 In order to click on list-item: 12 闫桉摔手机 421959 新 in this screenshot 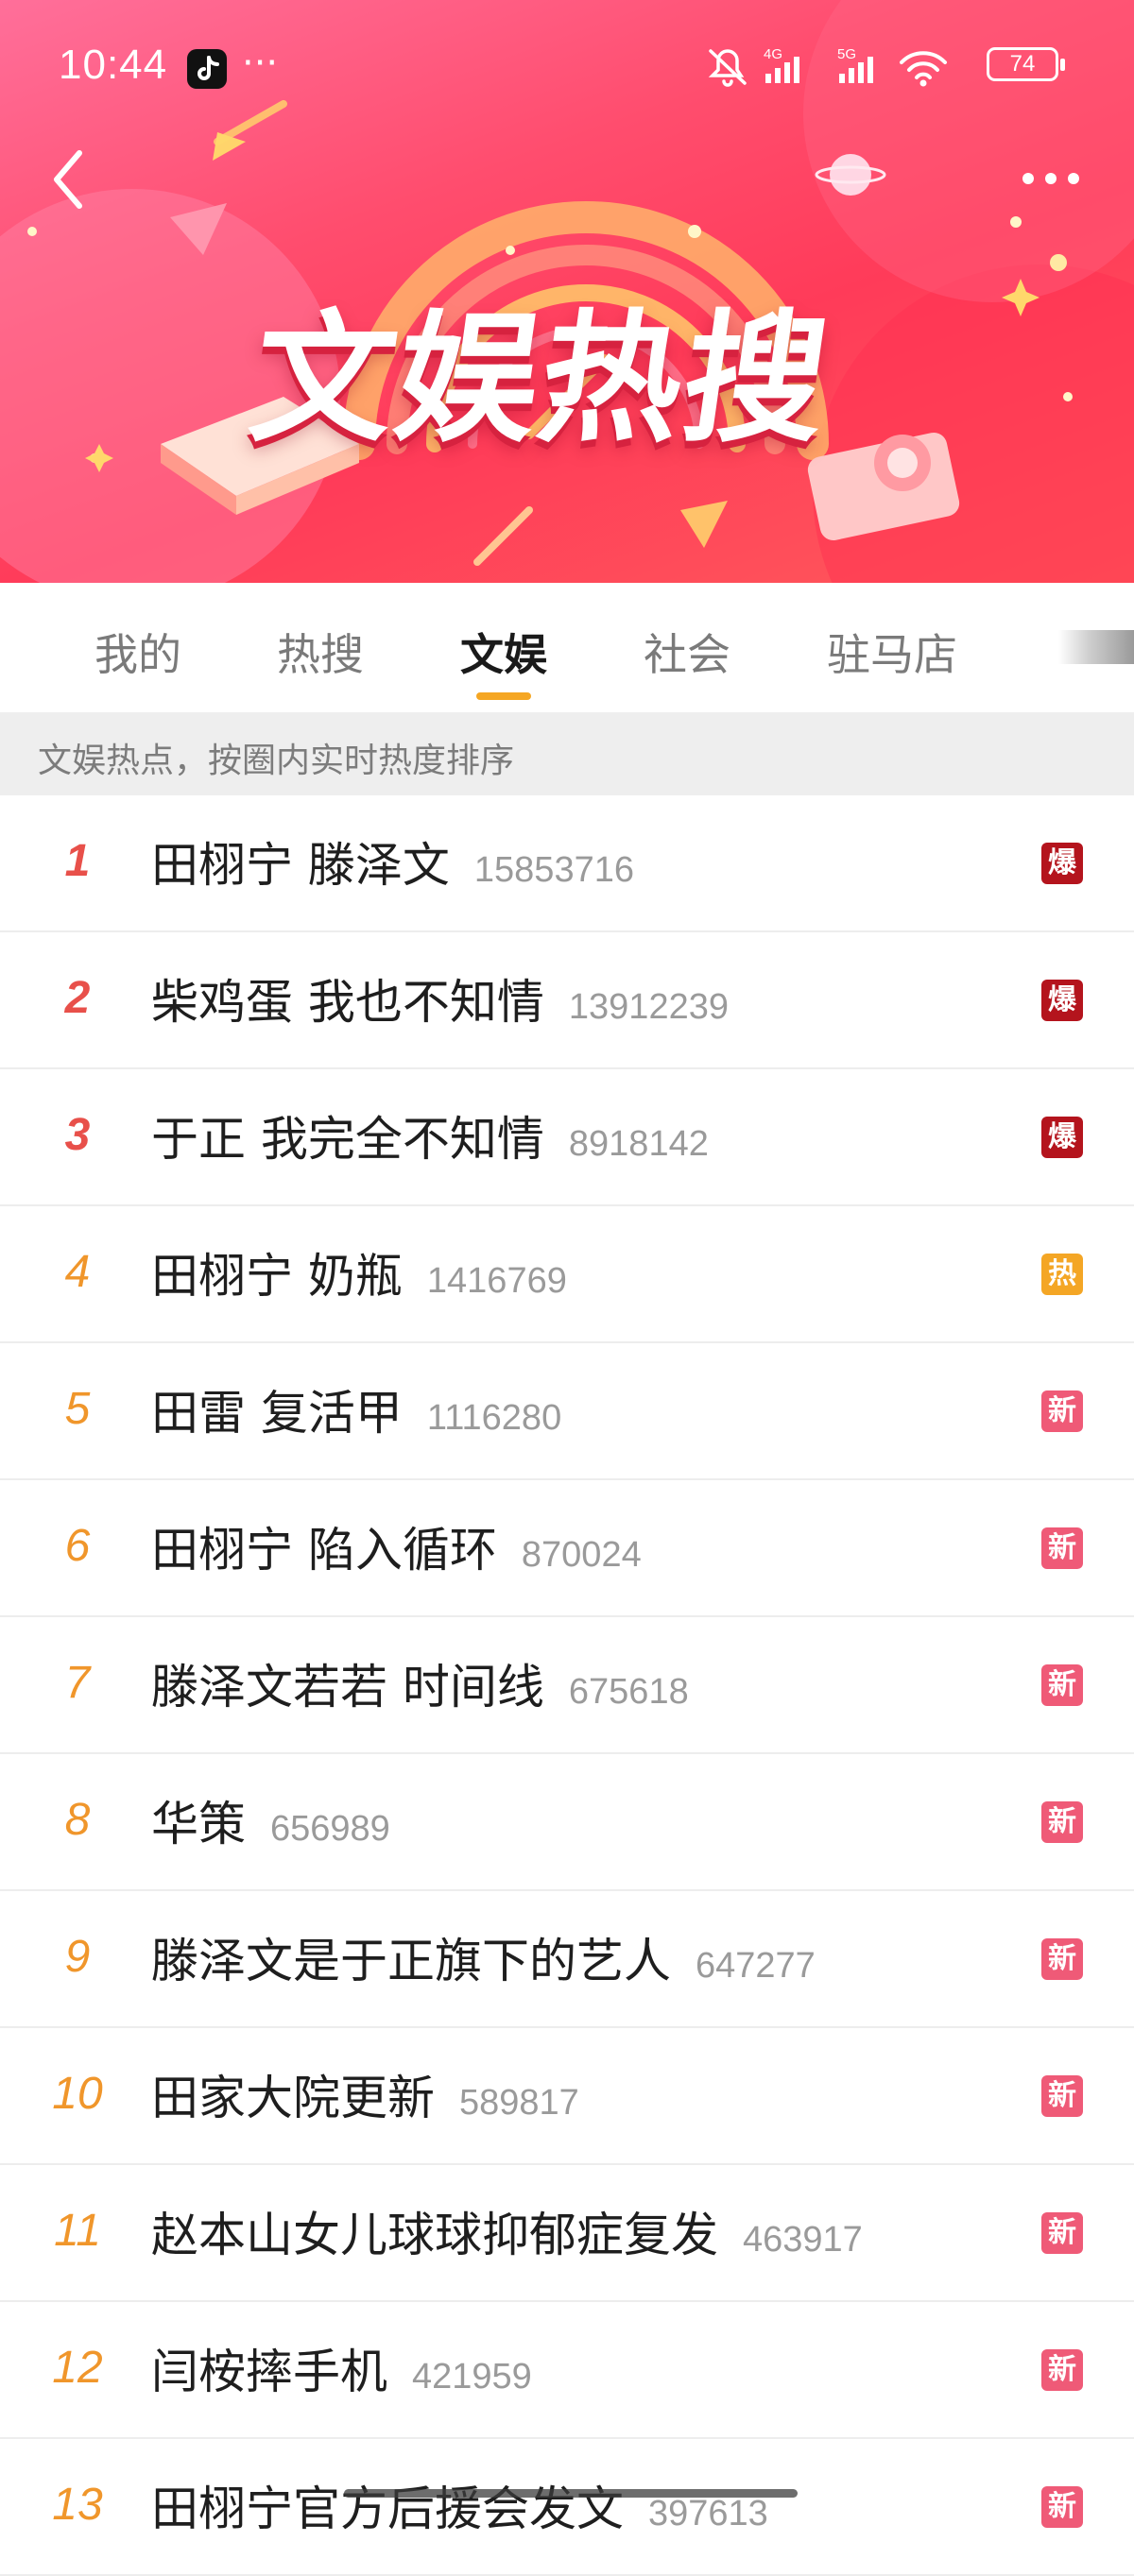, I will do `click(567, 2371)`.